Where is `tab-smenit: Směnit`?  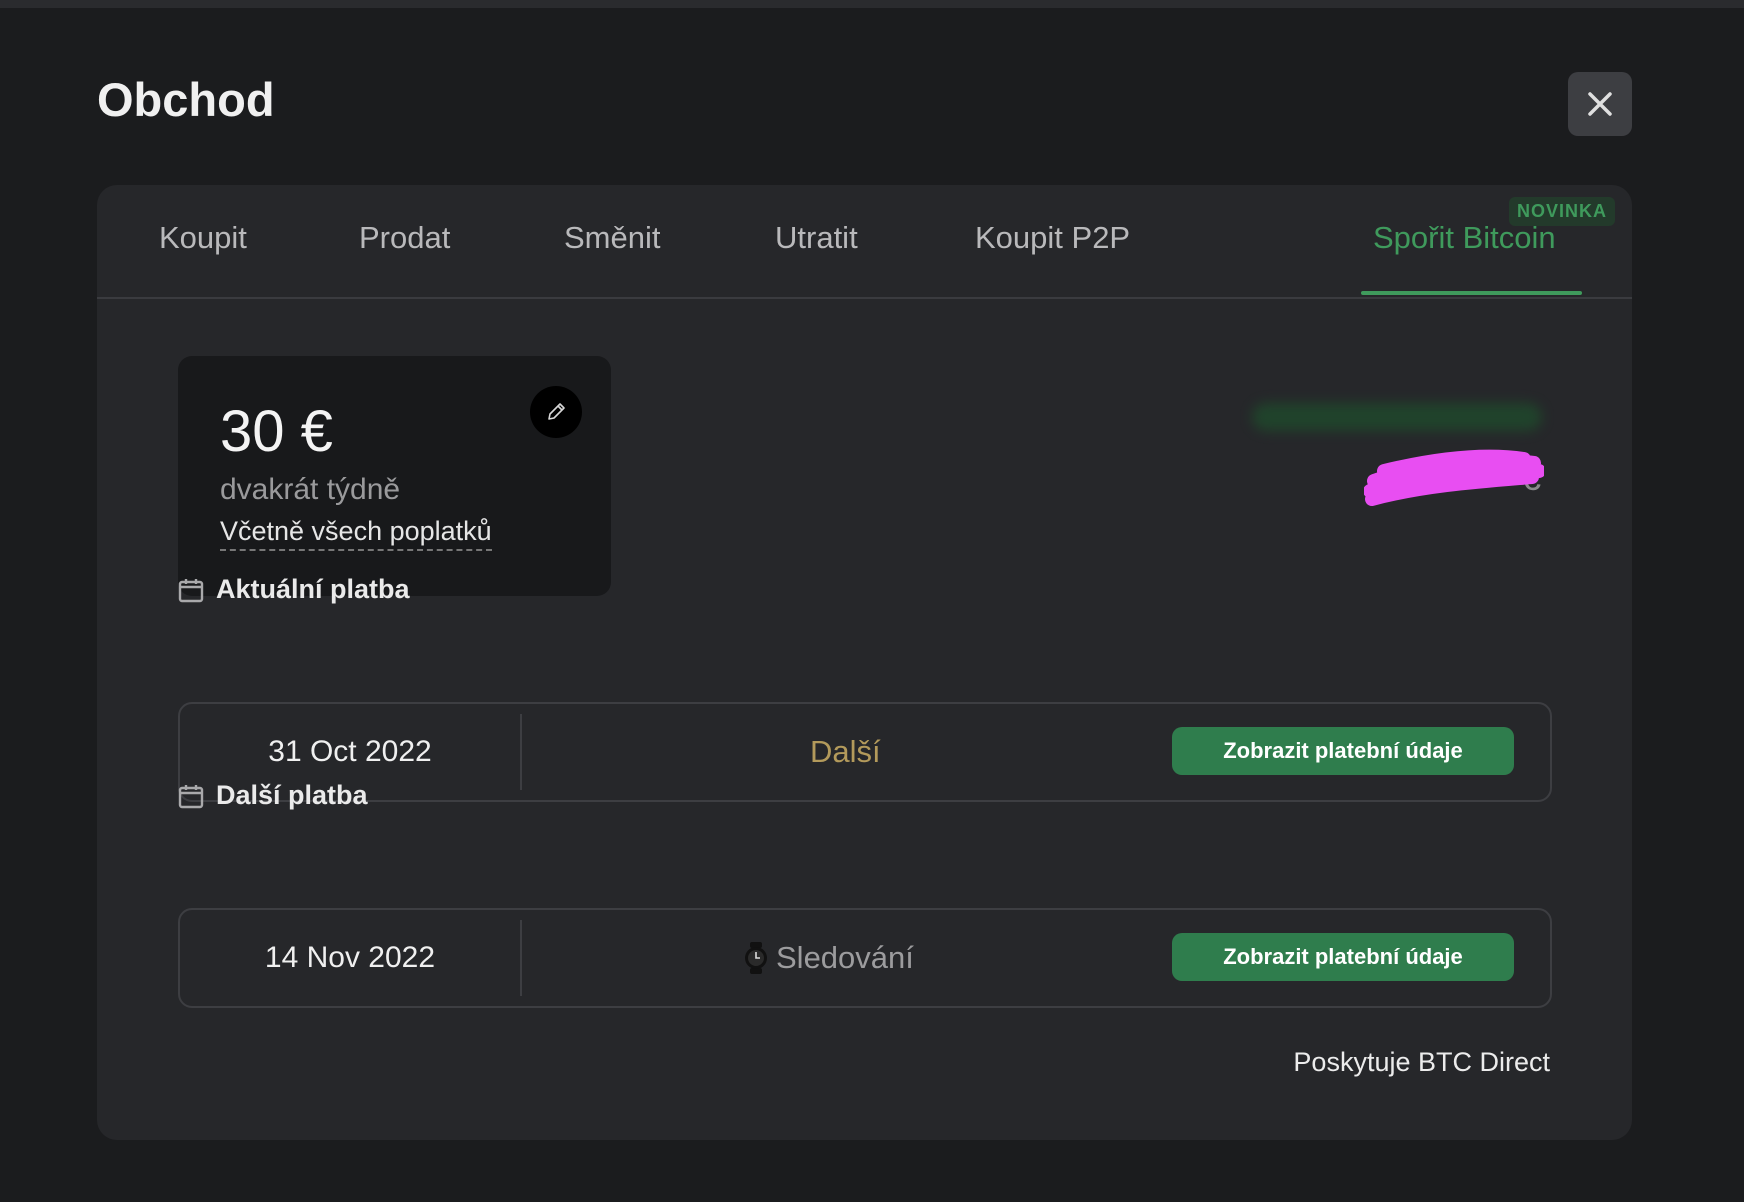
tab-smenit: Směnit is located at coordinates (612, 238).